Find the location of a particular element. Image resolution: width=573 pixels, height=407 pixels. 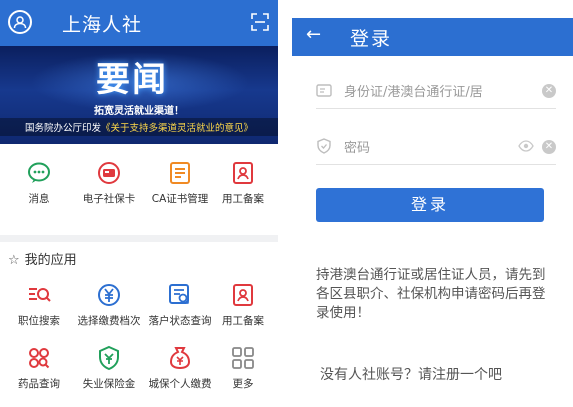

app-settlement-status: 落户状态查询 is located at coordinates (180, 305).